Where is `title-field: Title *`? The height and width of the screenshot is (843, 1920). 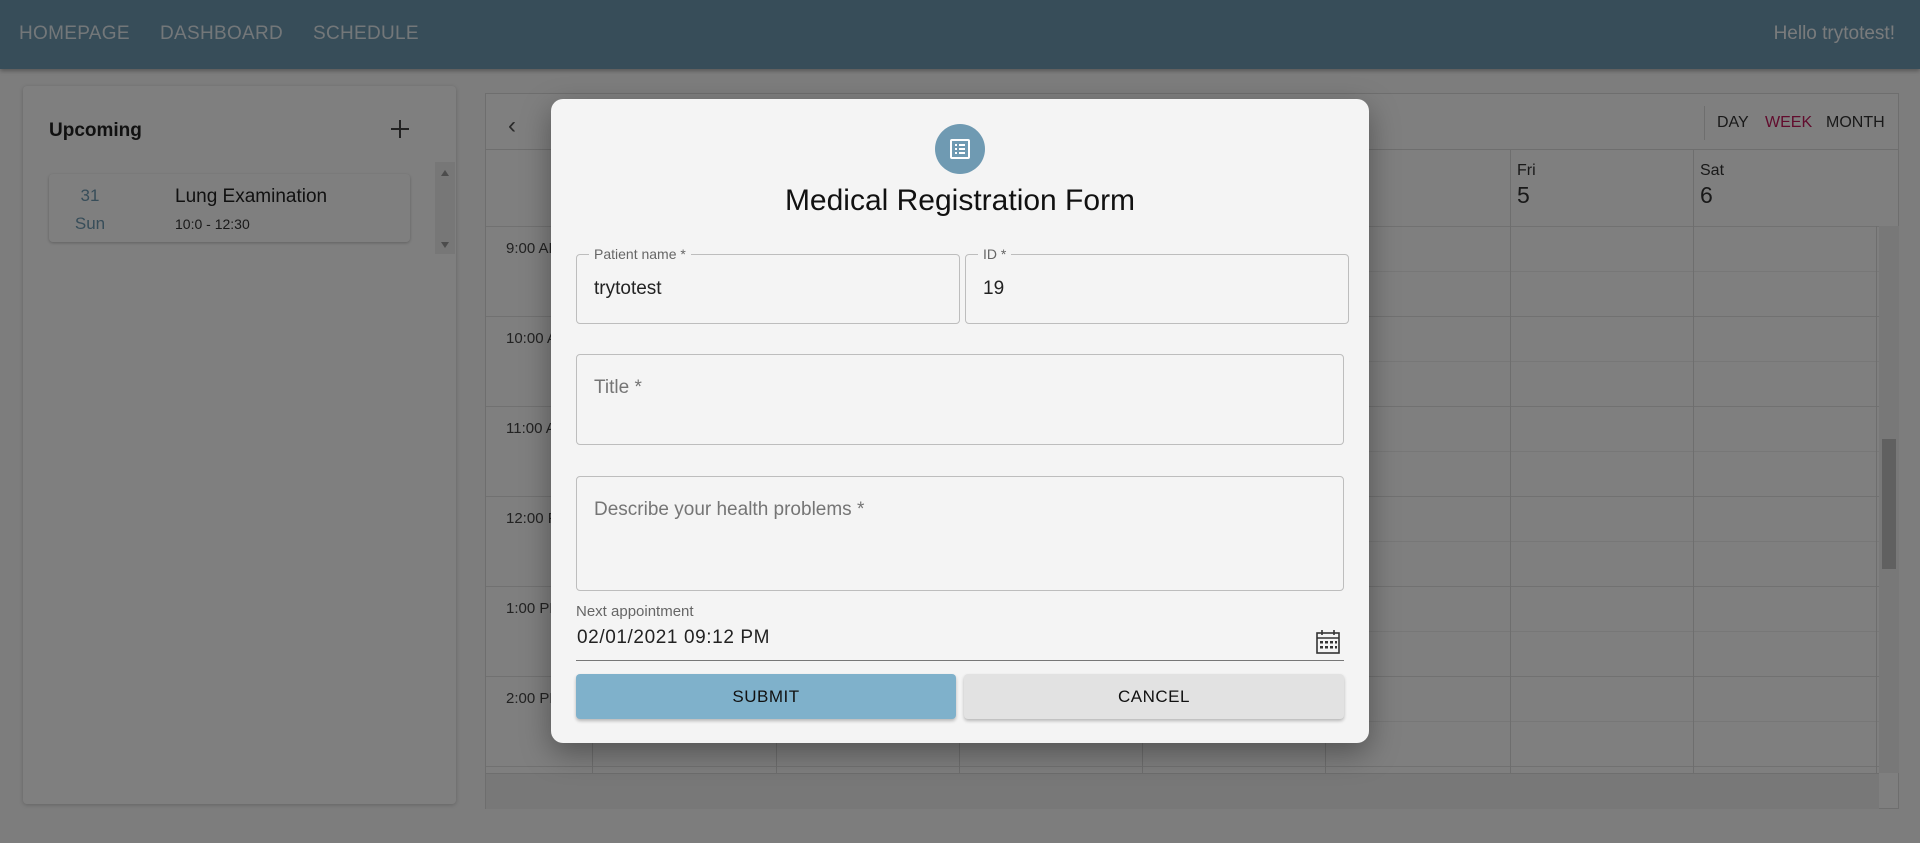
title-field: Title * is located at coordinates (960, 399).